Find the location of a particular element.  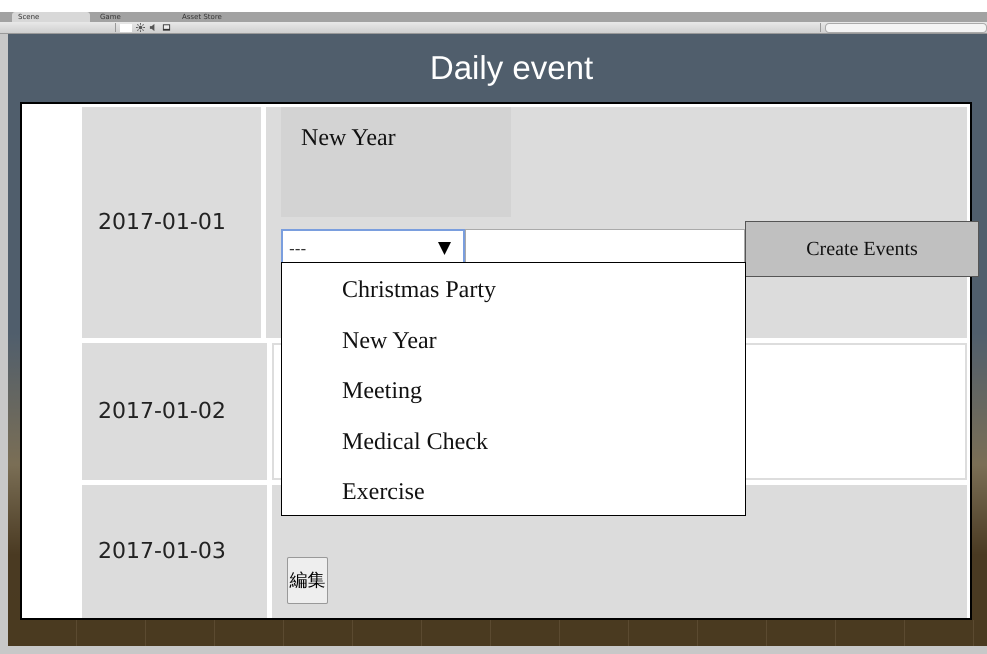

date-cell: 2017-01-01 is located at coordinates (171, 222).